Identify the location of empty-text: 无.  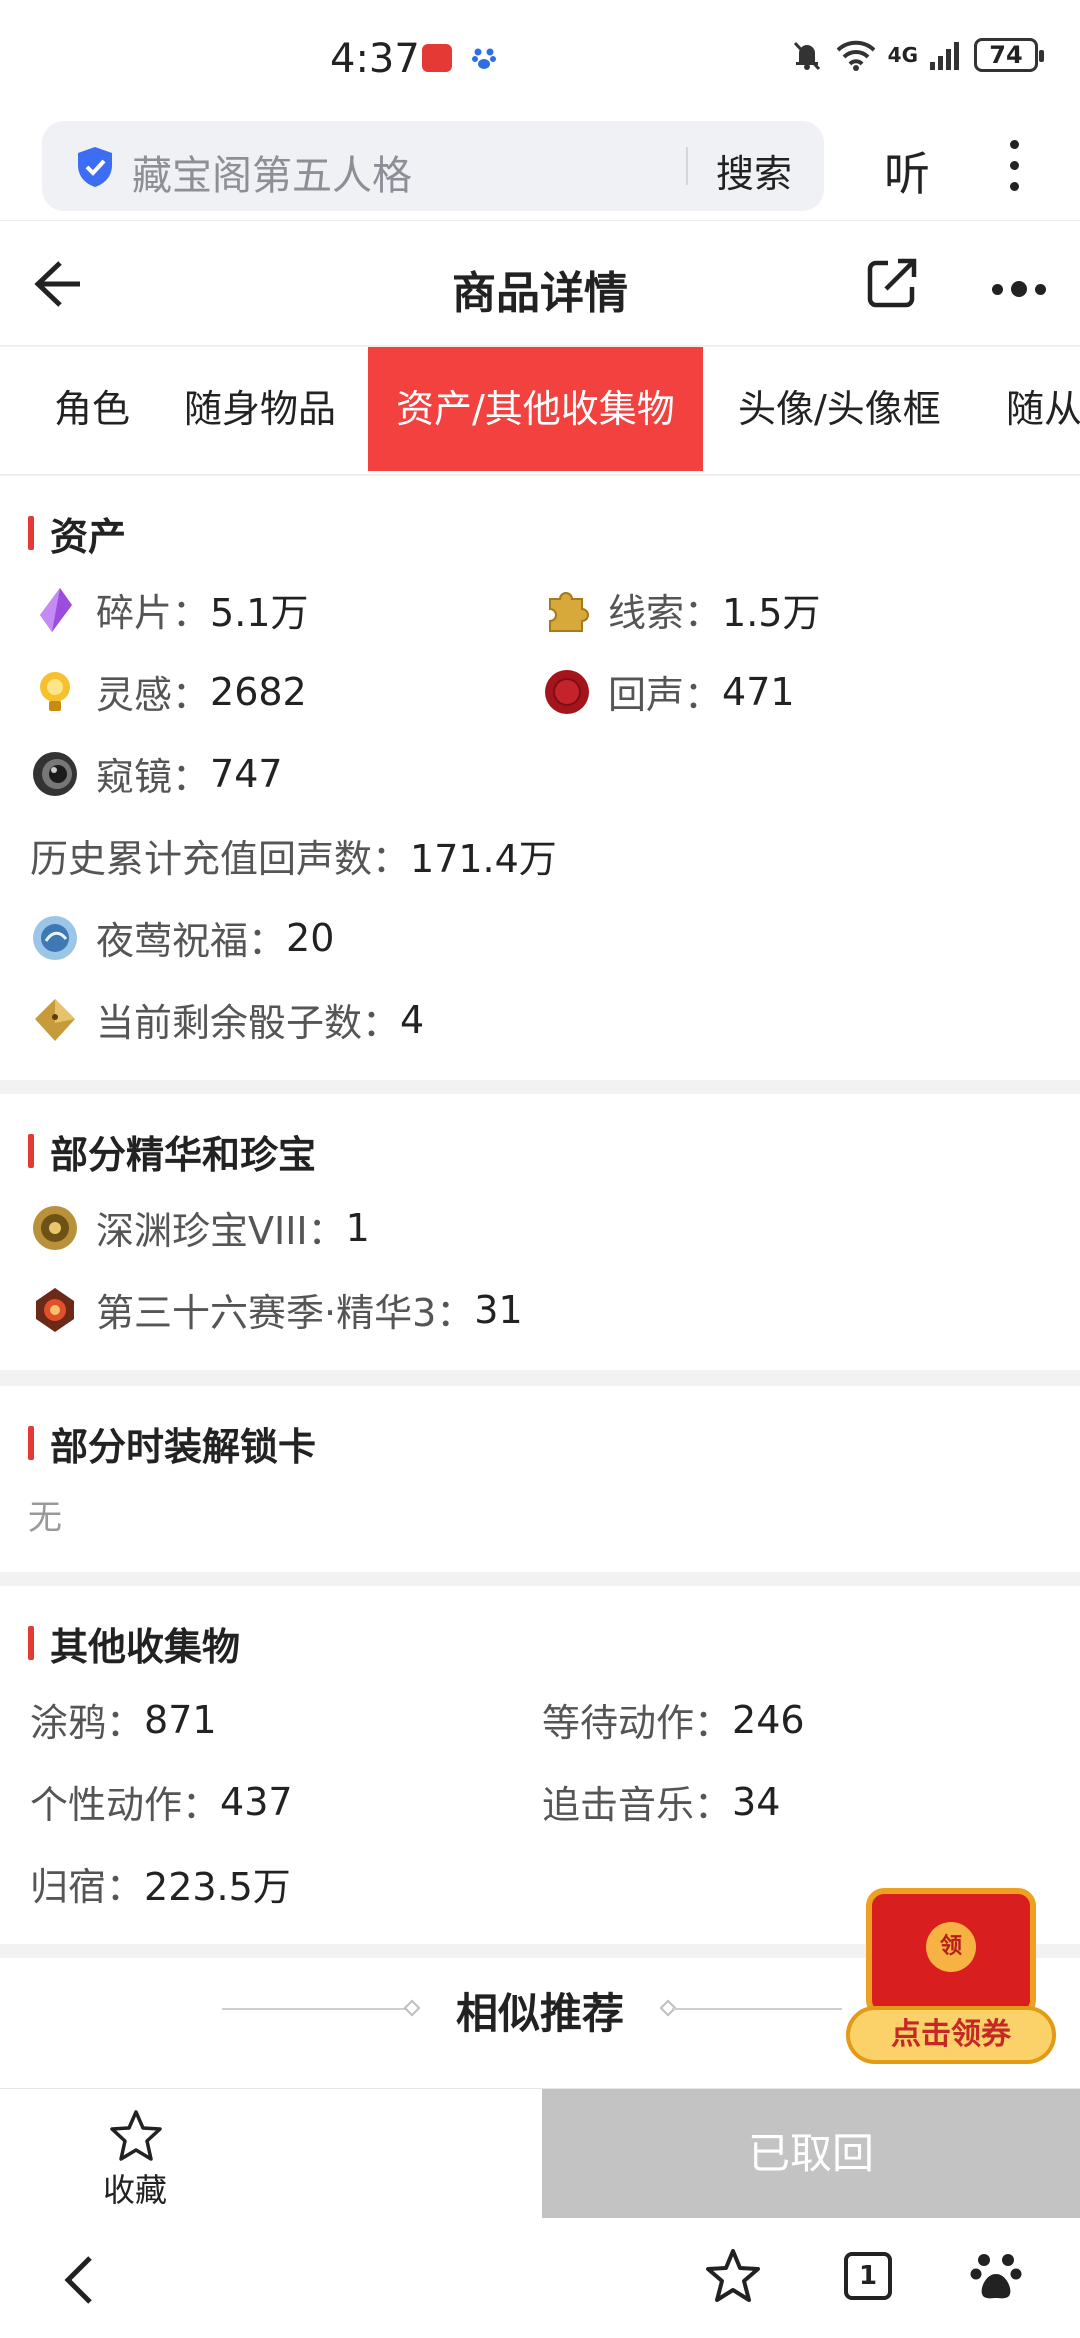
(45, 1518).